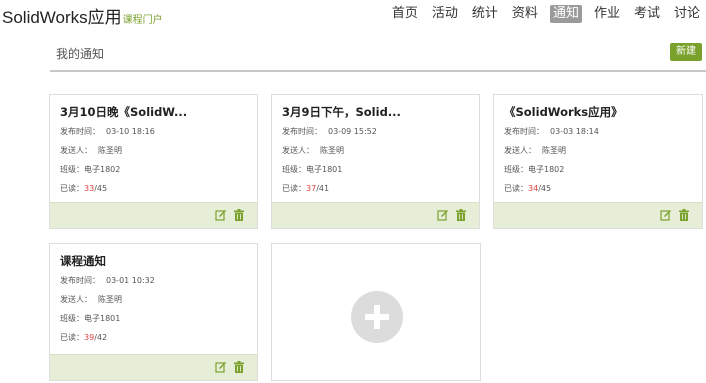 This screenshot has width=706, height=383. What do you see at coordinates (83, 261) in the screenshot?
I see `card-title: 课程通知` at bounding box center [83, 261].